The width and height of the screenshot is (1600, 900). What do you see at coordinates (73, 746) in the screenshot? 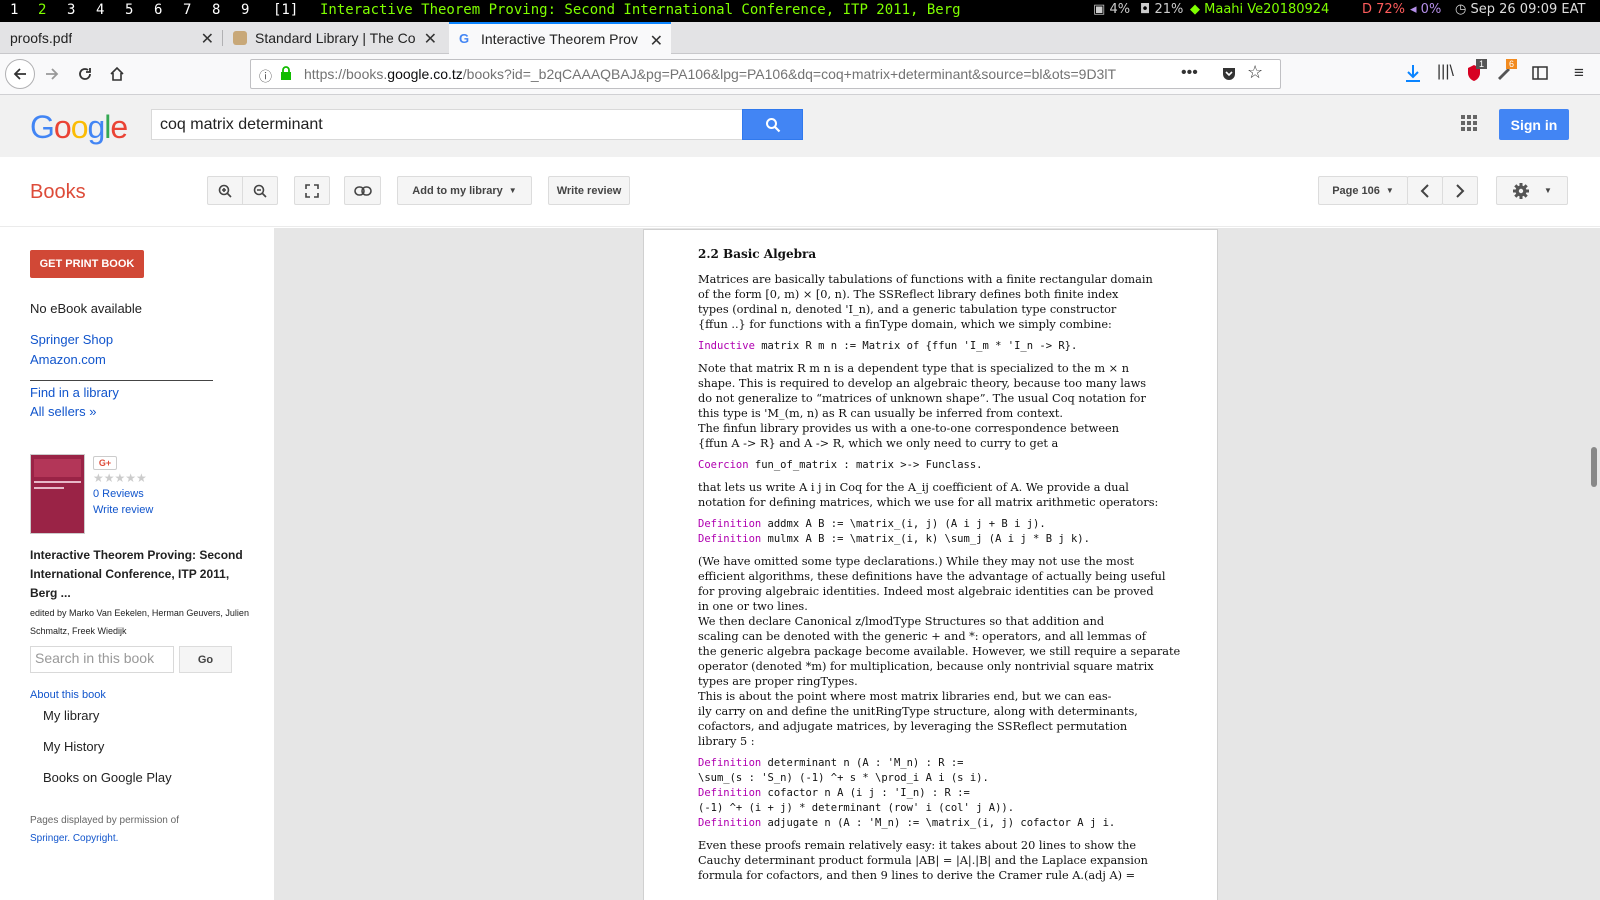
I see `my-history-link: My History` at bounding box center [73, 746].